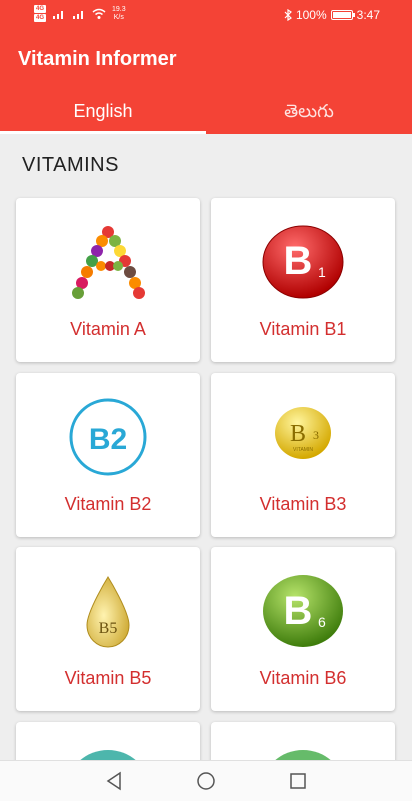  Describe the element at coordinates (70, 165) in the screenshot. I see `section-title: VITAMINS` at that location.